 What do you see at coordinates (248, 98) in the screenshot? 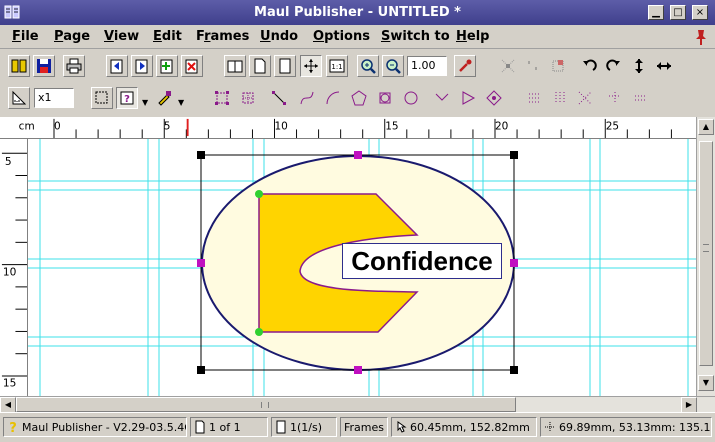
I see `rect-grid-button` at bounding box center [248, 98].